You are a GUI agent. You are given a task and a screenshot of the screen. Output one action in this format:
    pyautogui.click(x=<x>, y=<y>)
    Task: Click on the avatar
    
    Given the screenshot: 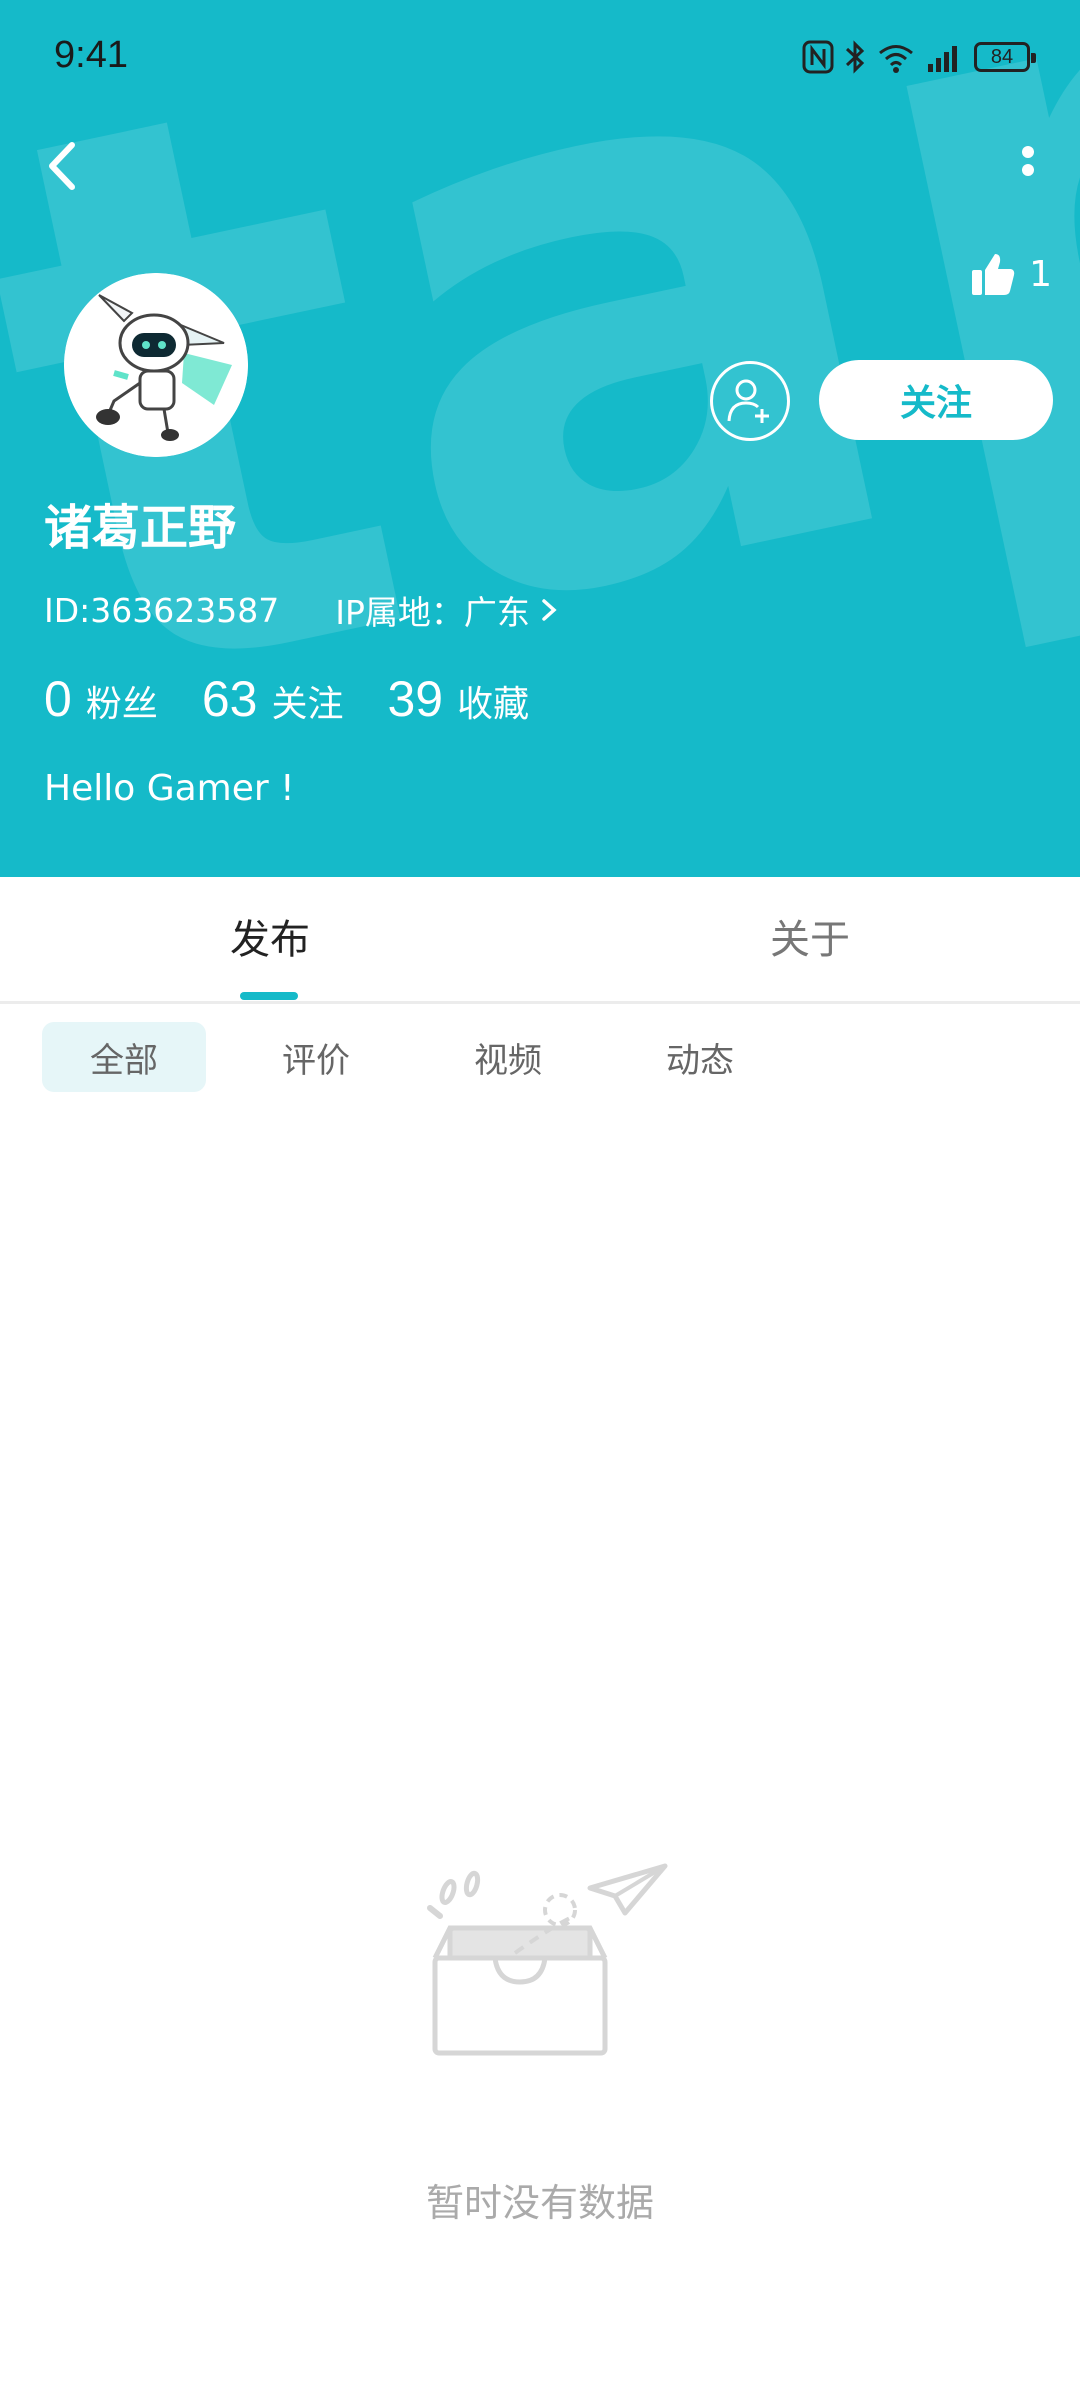 What is the action you would take?
    pyautogui.click(x=156, y=365)
    